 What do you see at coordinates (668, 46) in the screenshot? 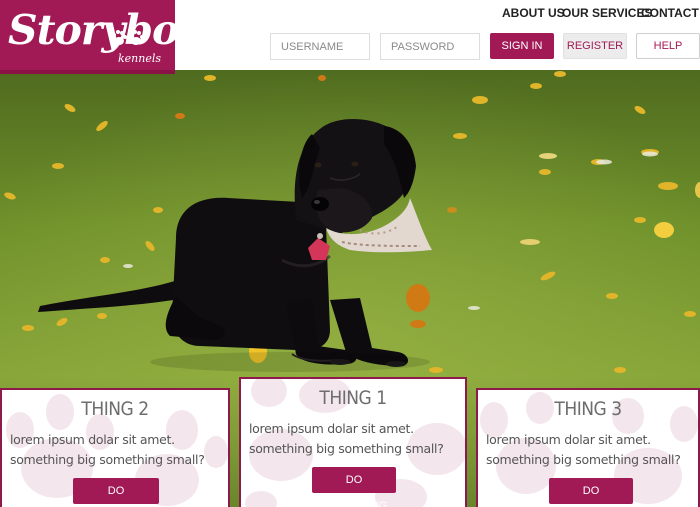
I see `help-button: HELP` at bounding box center [668, 46].